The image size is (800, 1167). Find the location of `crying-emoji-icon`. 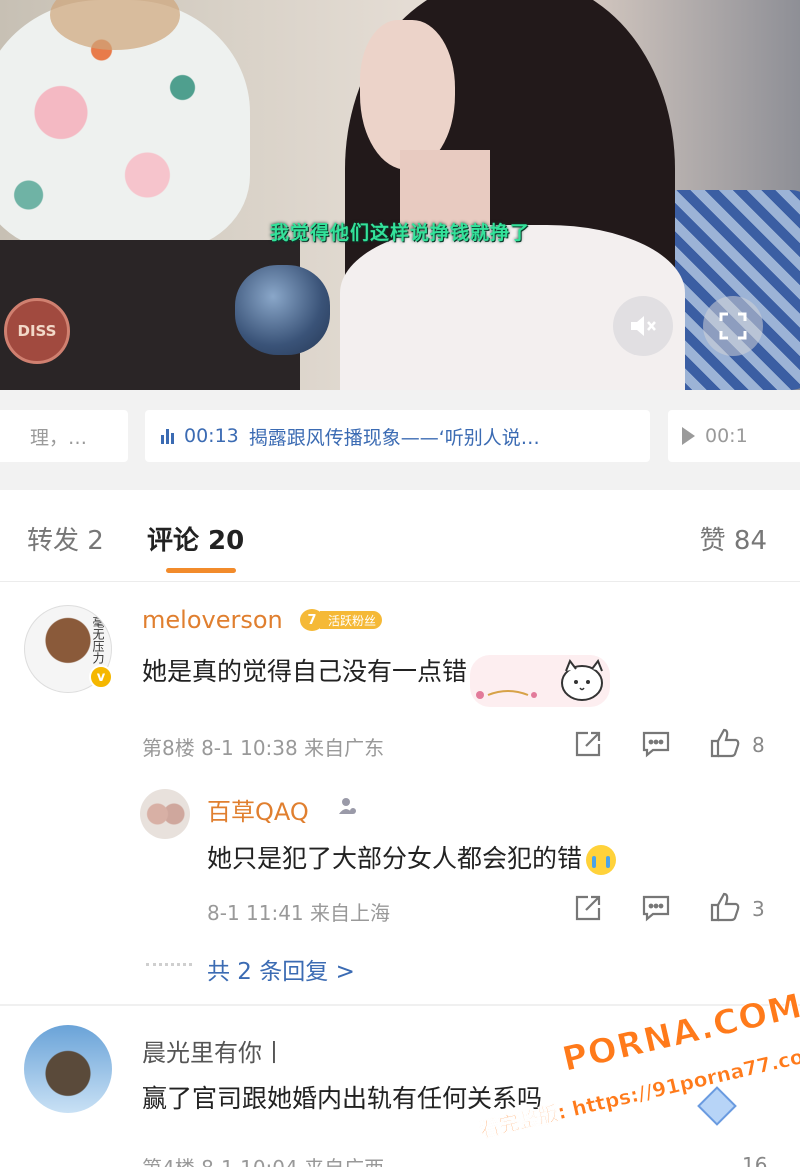

crying-emoji-icon is located at coordinates (601, 860).